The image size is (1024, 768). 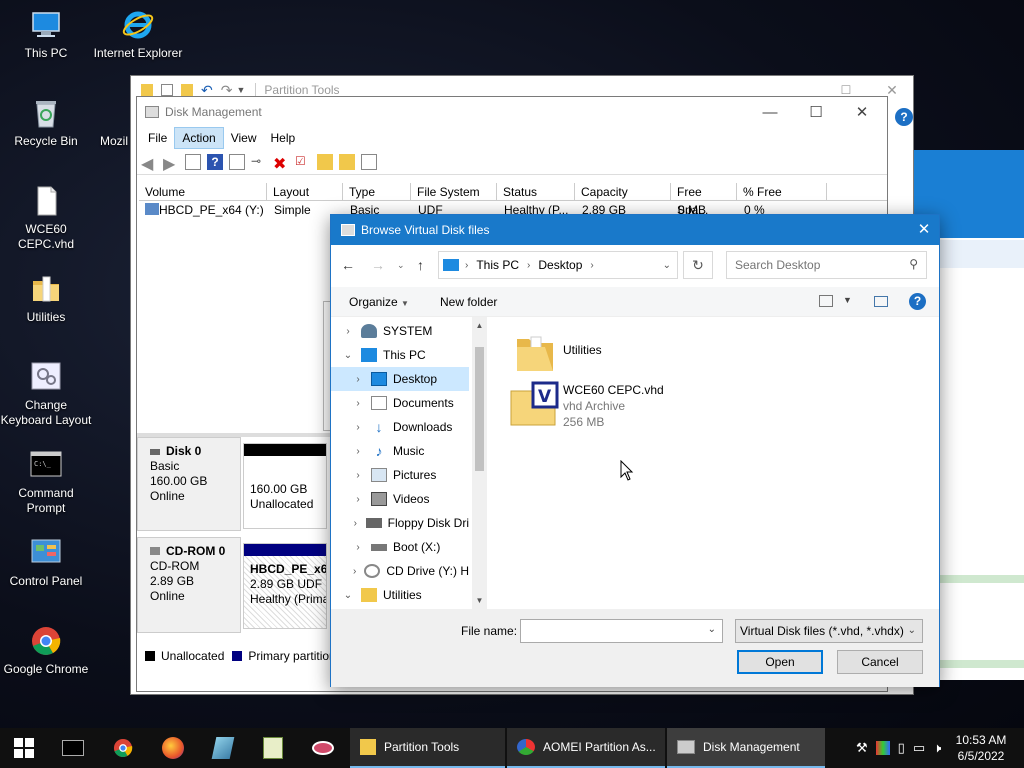 What do you see at coordinates (400, 523) in the screenshot?
I see `tree-item-floppy: › Floppy Disk Dri` at bounding box center [400, 523].